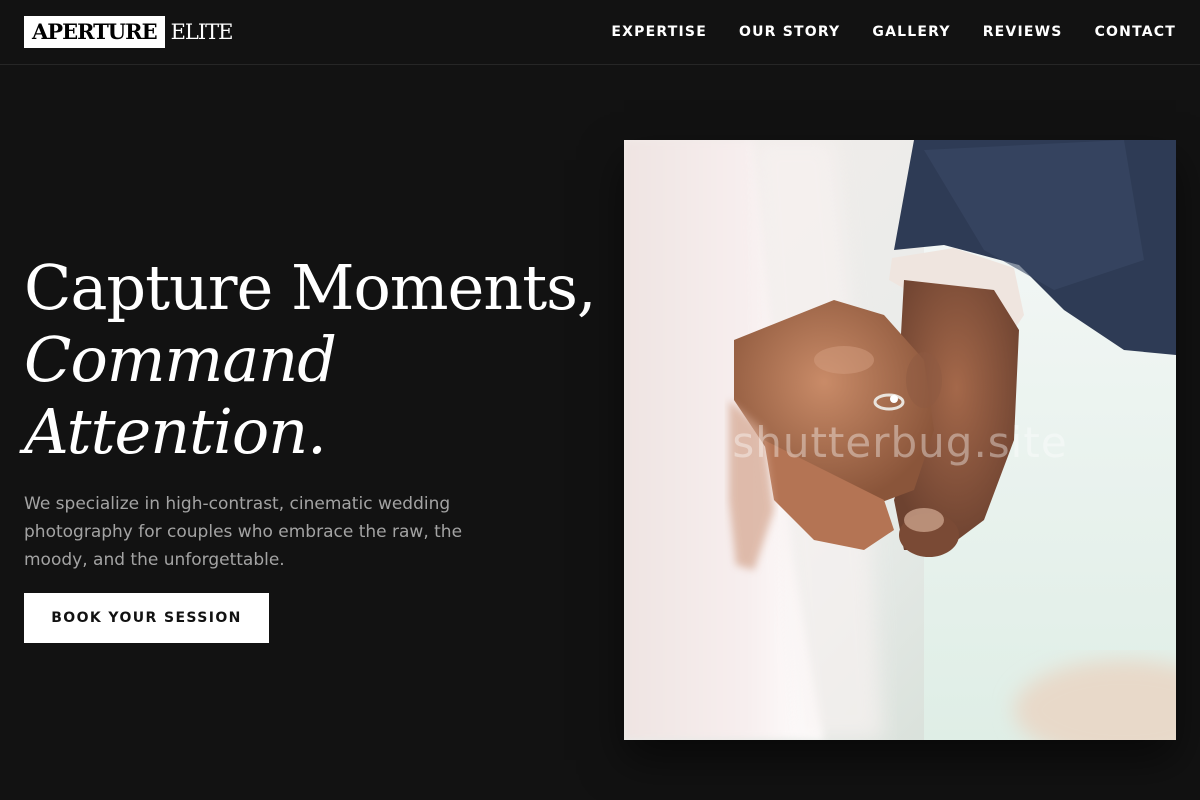  Describe the element at coordinates (180, 359) in the screenshot. I see `hero-title-line-2: Command` at that location.